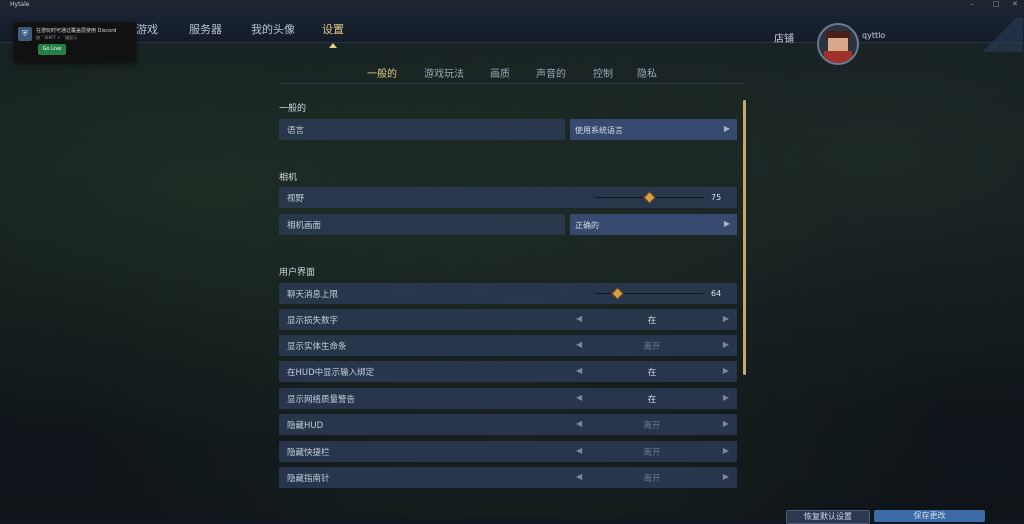 The image size is (1024, 524). I want to click on settings-tabs: 一般的 游戏玩法 画质 声音的 控制 隐私, so click(513, 73).